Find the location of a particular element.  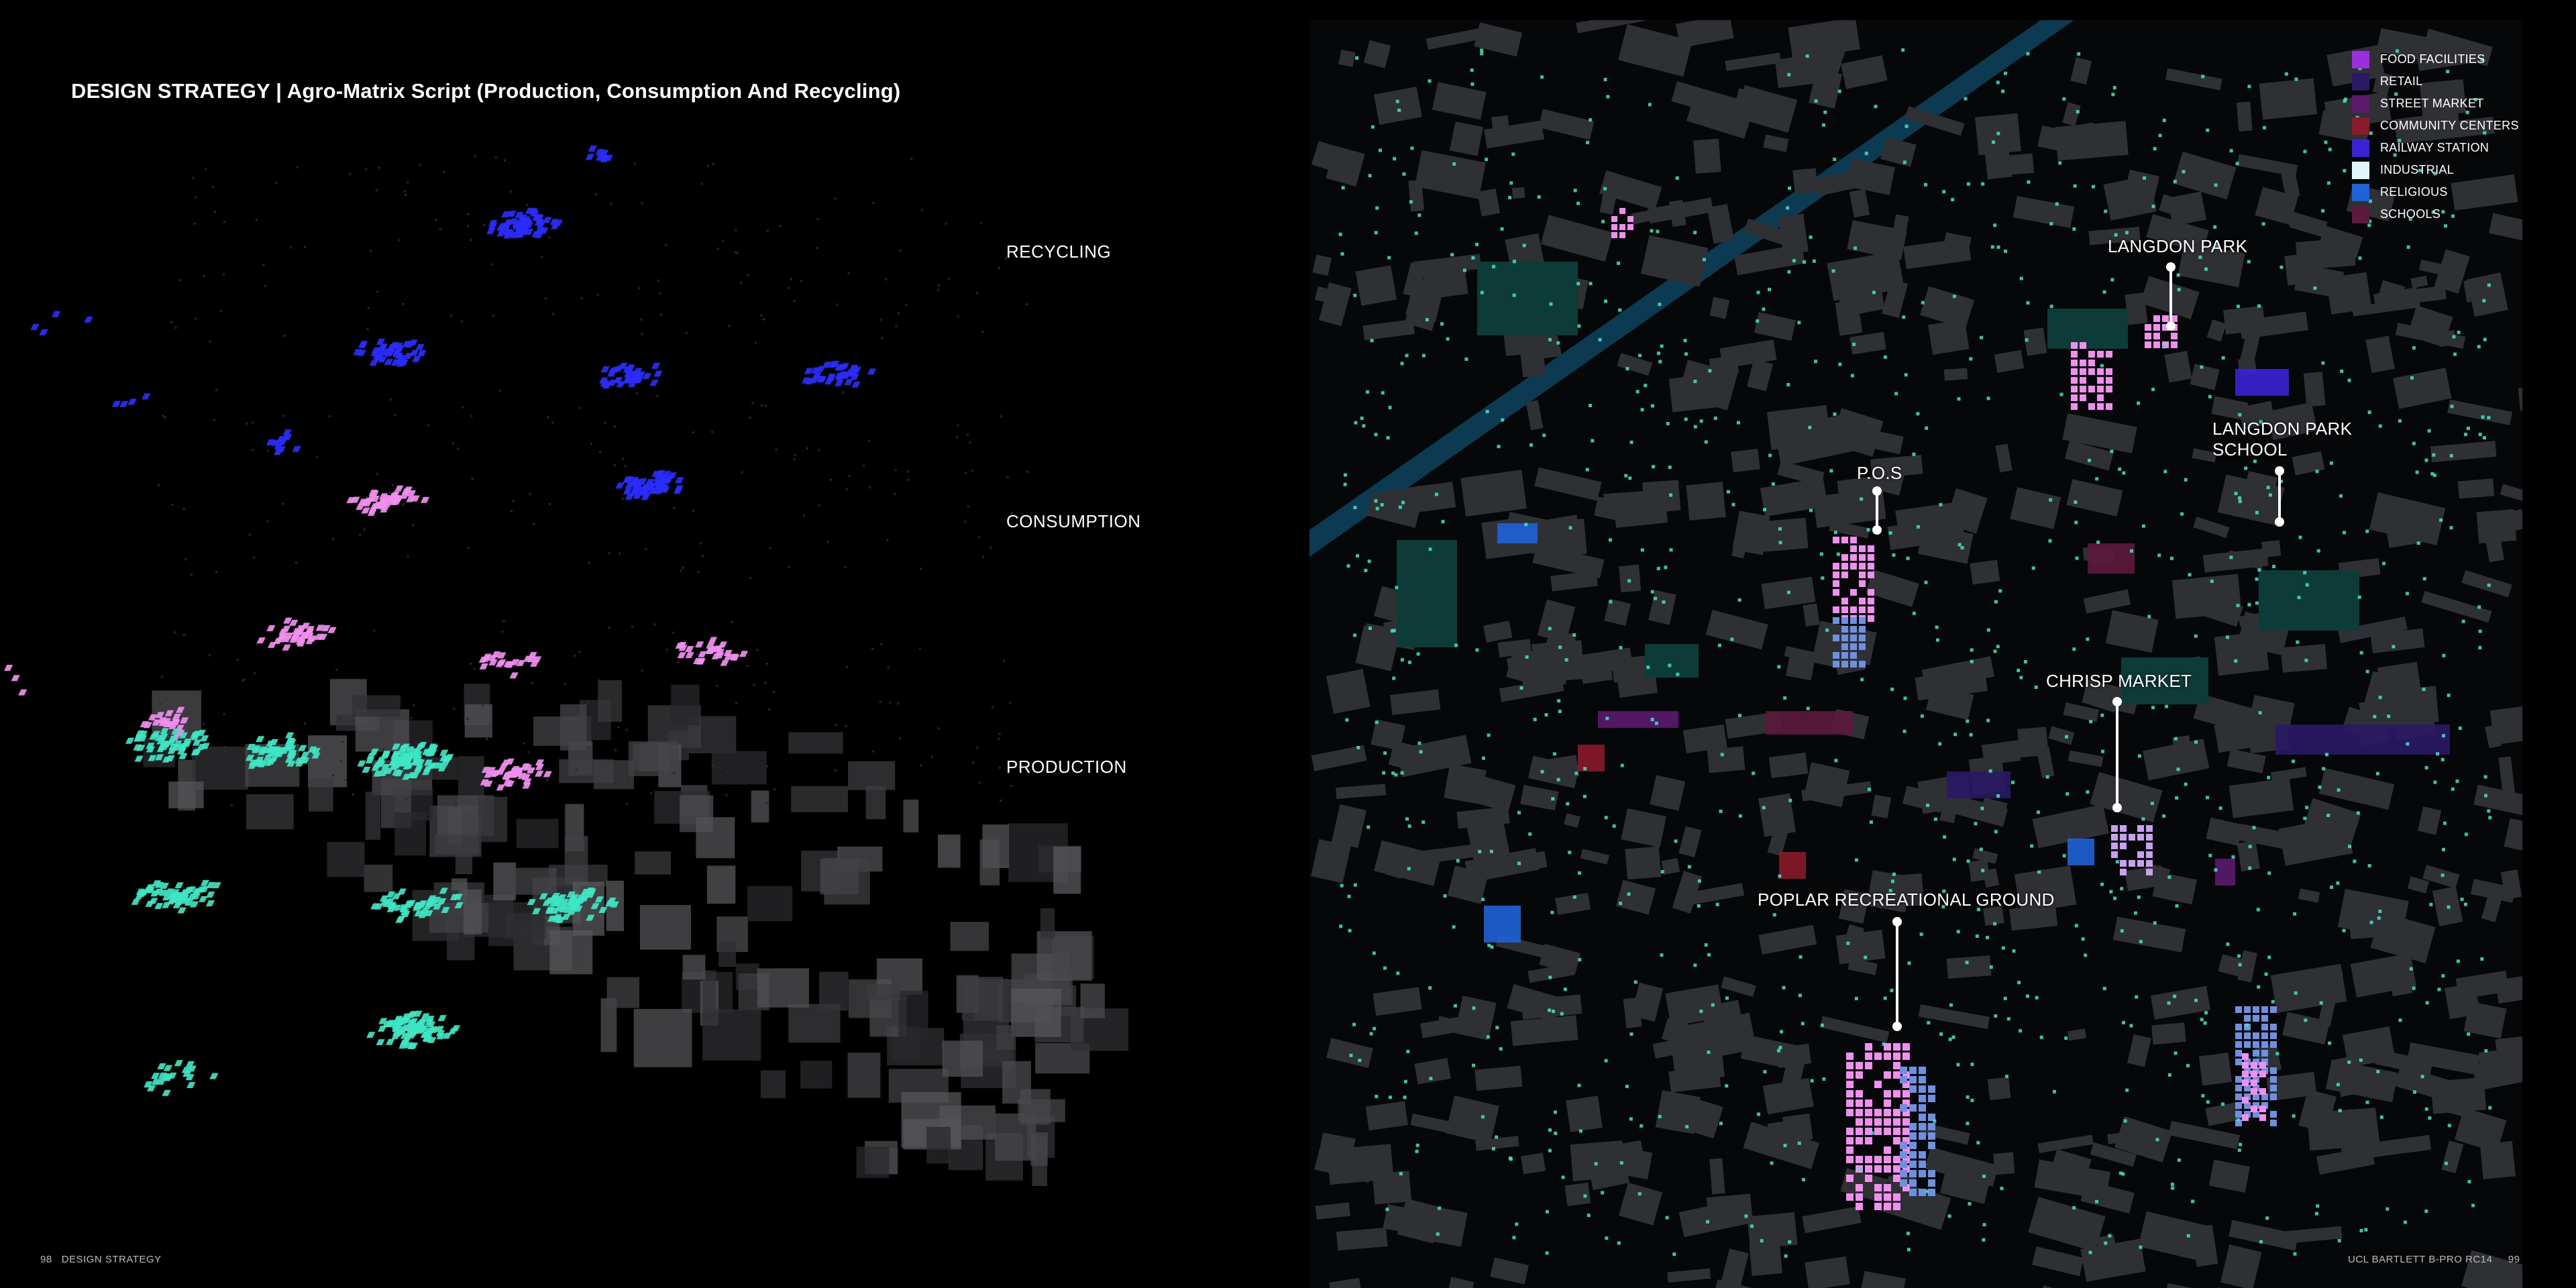

legend-label: INDUSTRIAL is located at coordinates (2417, 169).